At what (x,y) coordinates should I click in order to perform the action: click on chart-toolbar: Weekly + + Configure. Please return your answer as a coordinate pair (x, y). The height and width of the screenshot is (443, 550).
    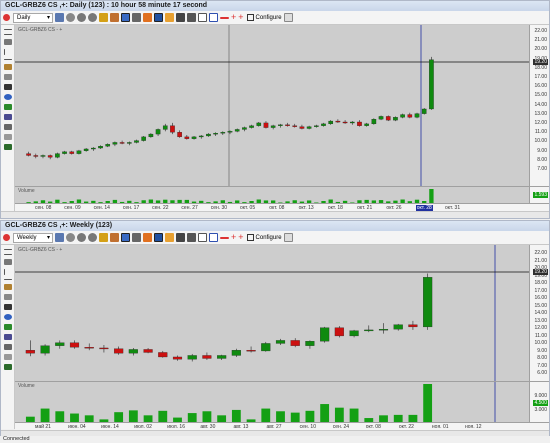
    Looking at the image, I should click on (275, 238).